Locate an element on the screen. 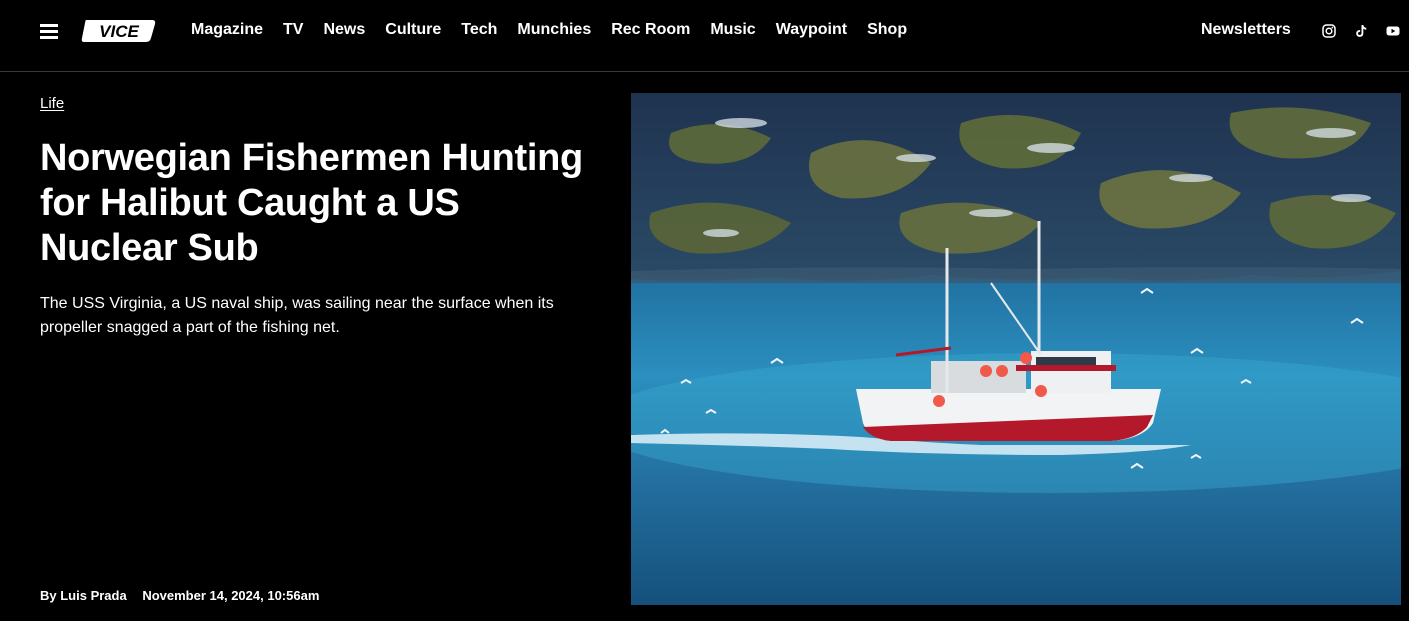  nav-item-tv: TV is located at coordinates (293, 30).